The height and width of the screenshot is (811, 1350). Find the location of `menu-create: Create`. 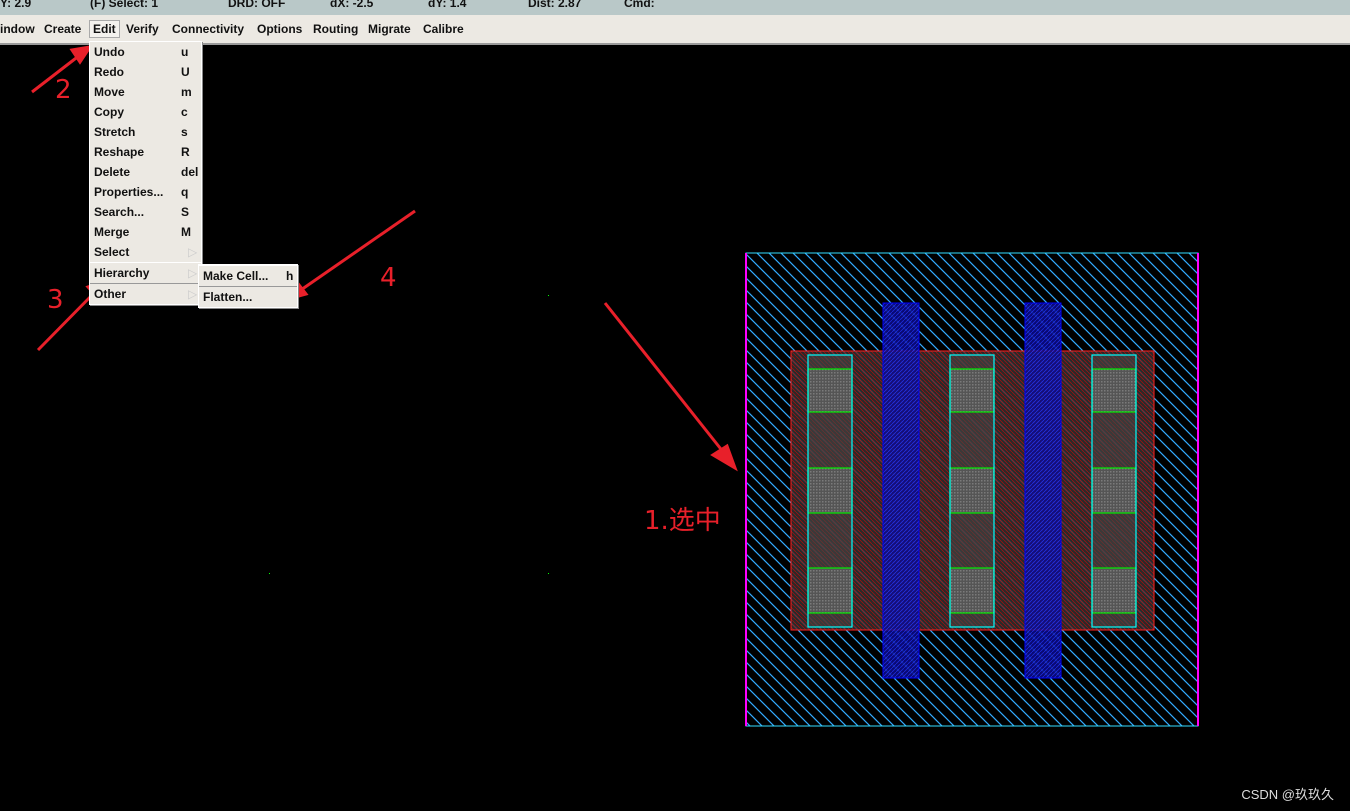

menu-create: Create is located at coordinates (62, 29).